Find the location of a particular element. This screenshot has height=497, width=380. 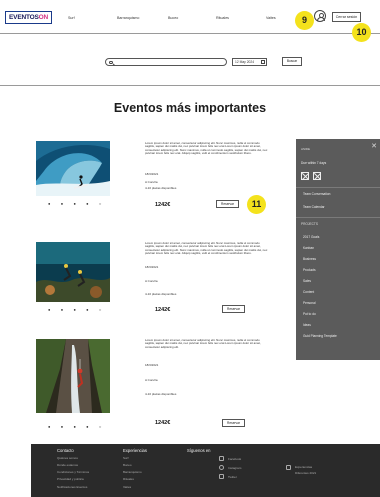

footer-link: Instagram is located at coordinates (234, 468).